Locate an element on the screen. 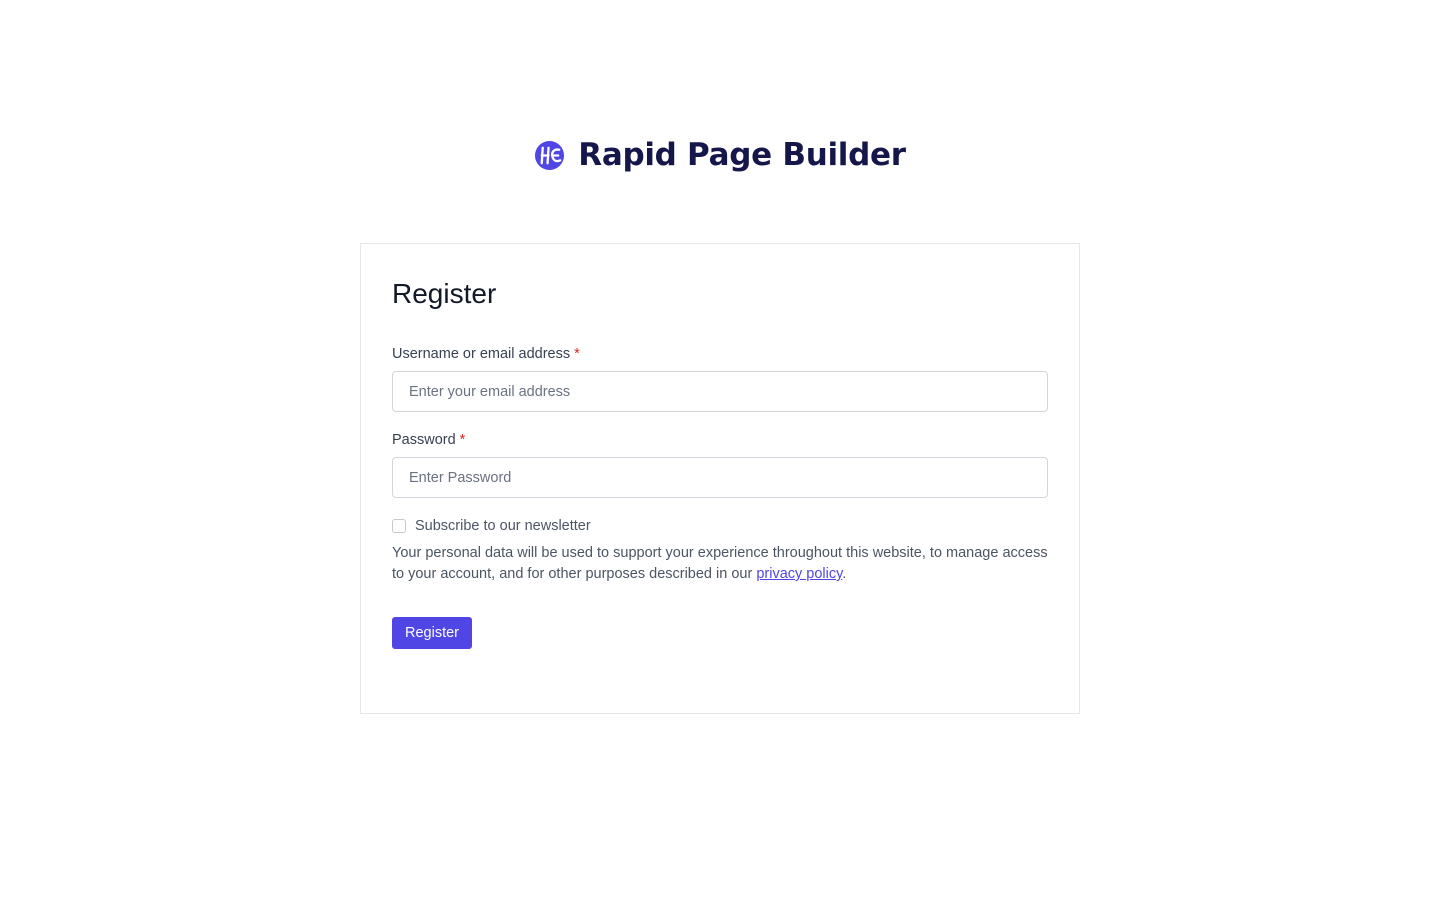 Image resolution: width=1440 pixels, height=900 pixels. brand-header: Rapid Page Builder is located at coordinates (720, 155).